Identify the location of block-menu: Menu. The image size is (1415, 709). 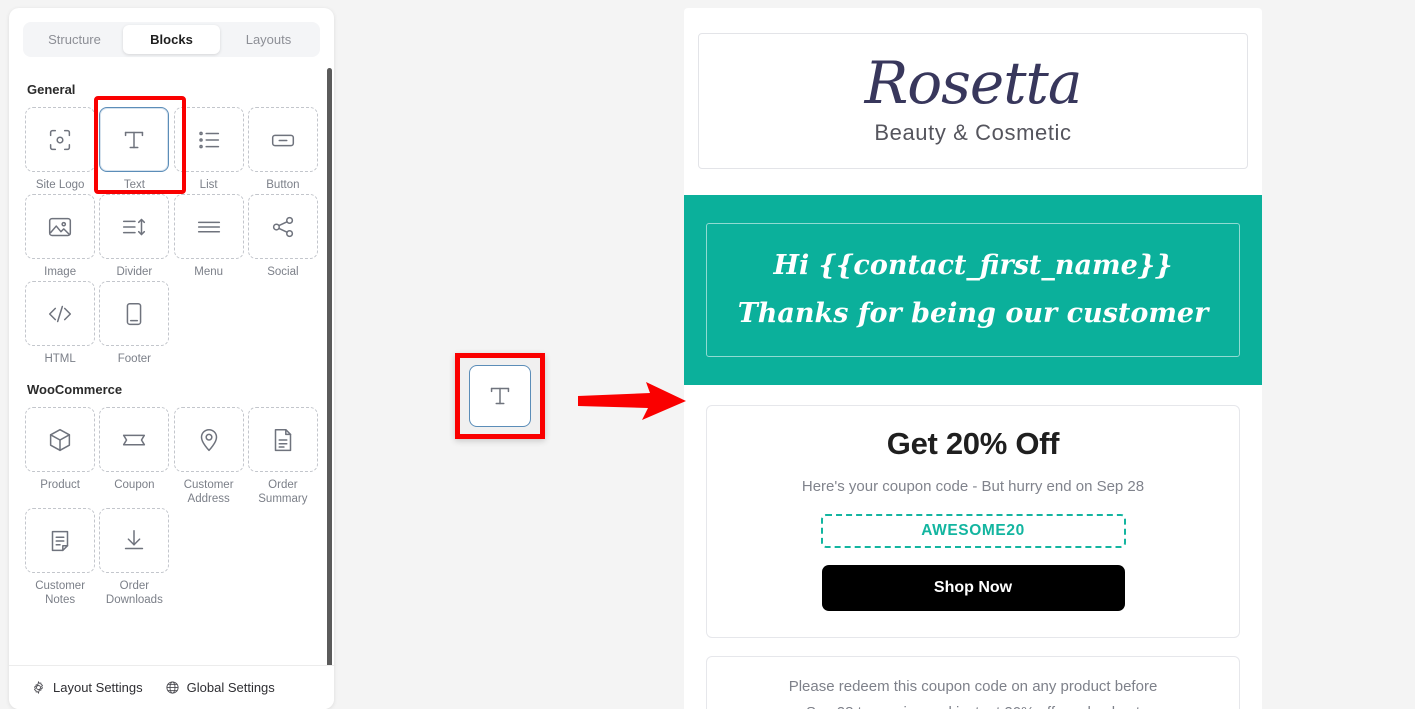
(209, 235).